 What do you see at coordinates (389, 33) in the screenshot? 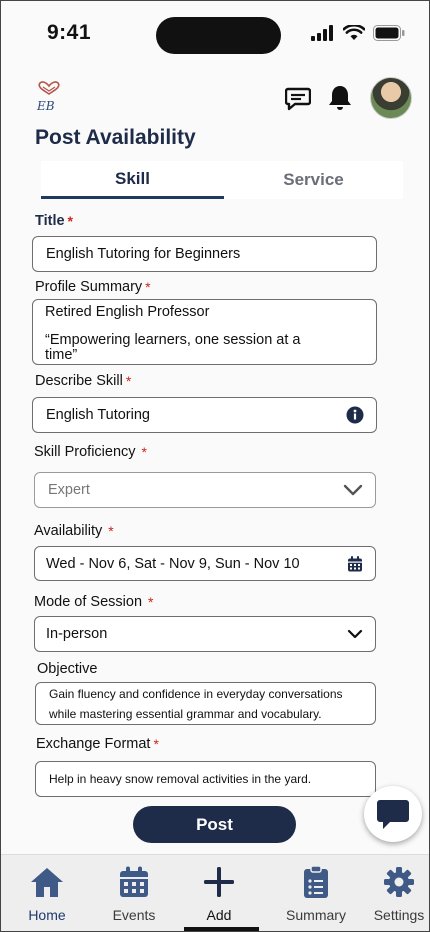
I see `battery-icon` at bounding box center [389, 33].